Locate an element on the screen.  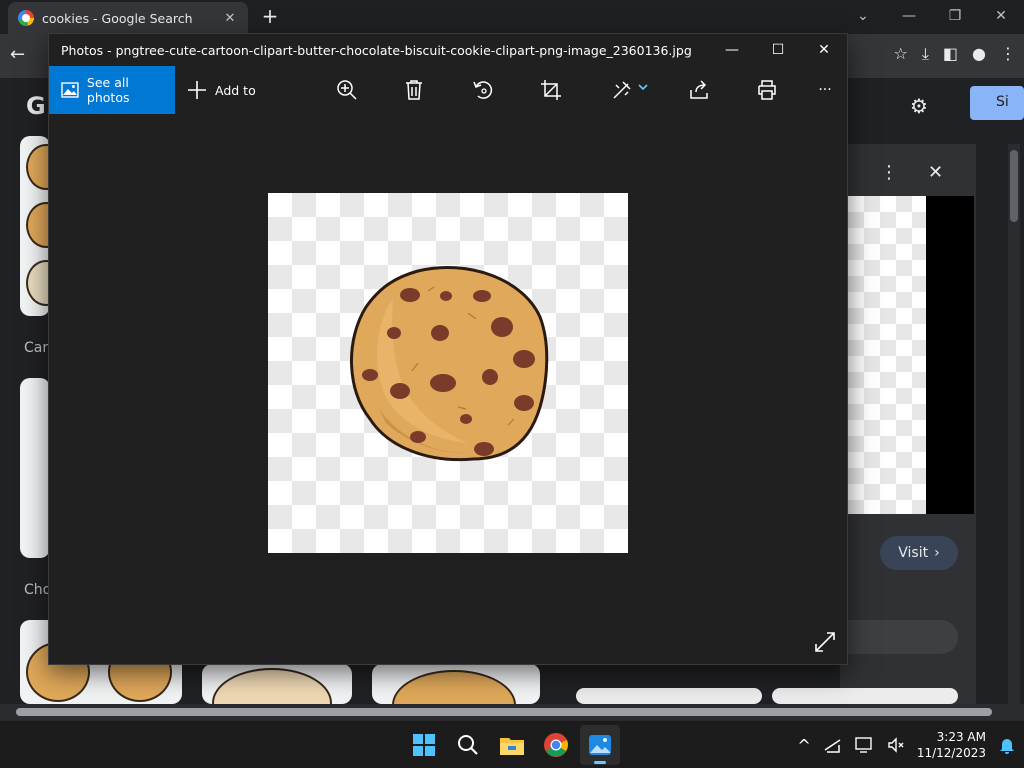
see-all-photos-button: See all photos is located at coordinates (112, 90).